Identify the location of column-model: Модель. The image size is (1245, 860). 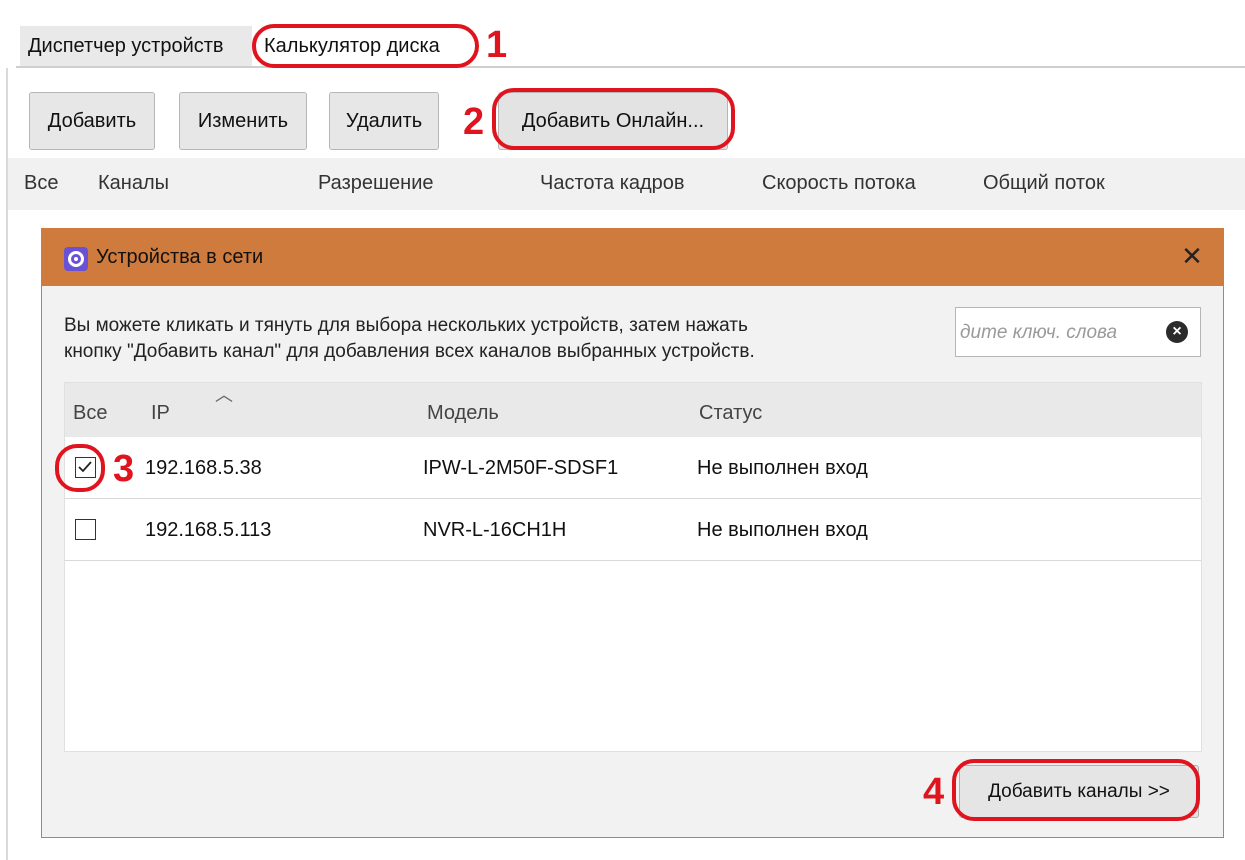
(463, 413).